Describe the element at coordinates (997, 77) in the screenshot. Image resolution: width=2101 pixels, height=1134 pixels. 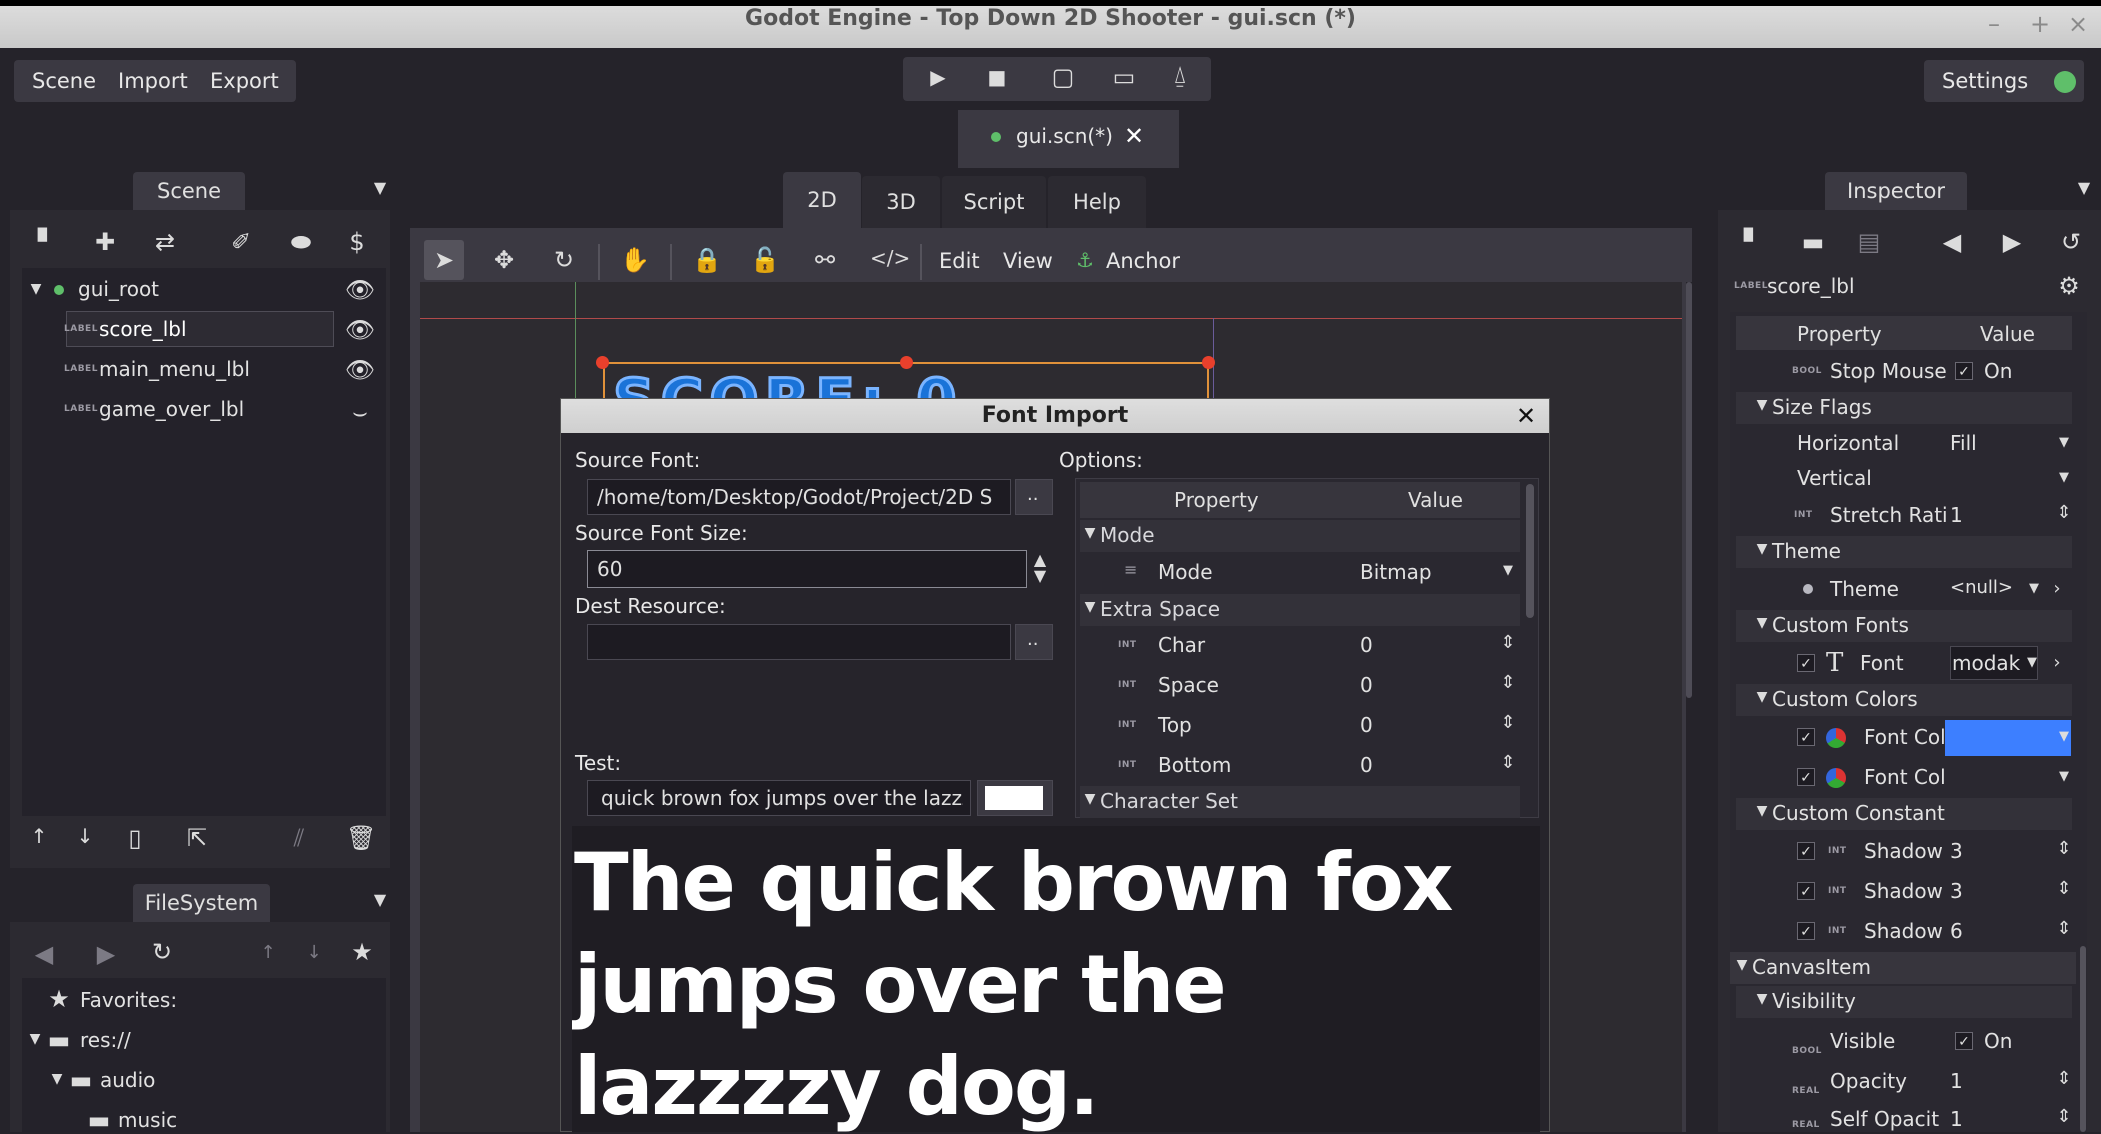
I see `stop-icon: ■` at that location.